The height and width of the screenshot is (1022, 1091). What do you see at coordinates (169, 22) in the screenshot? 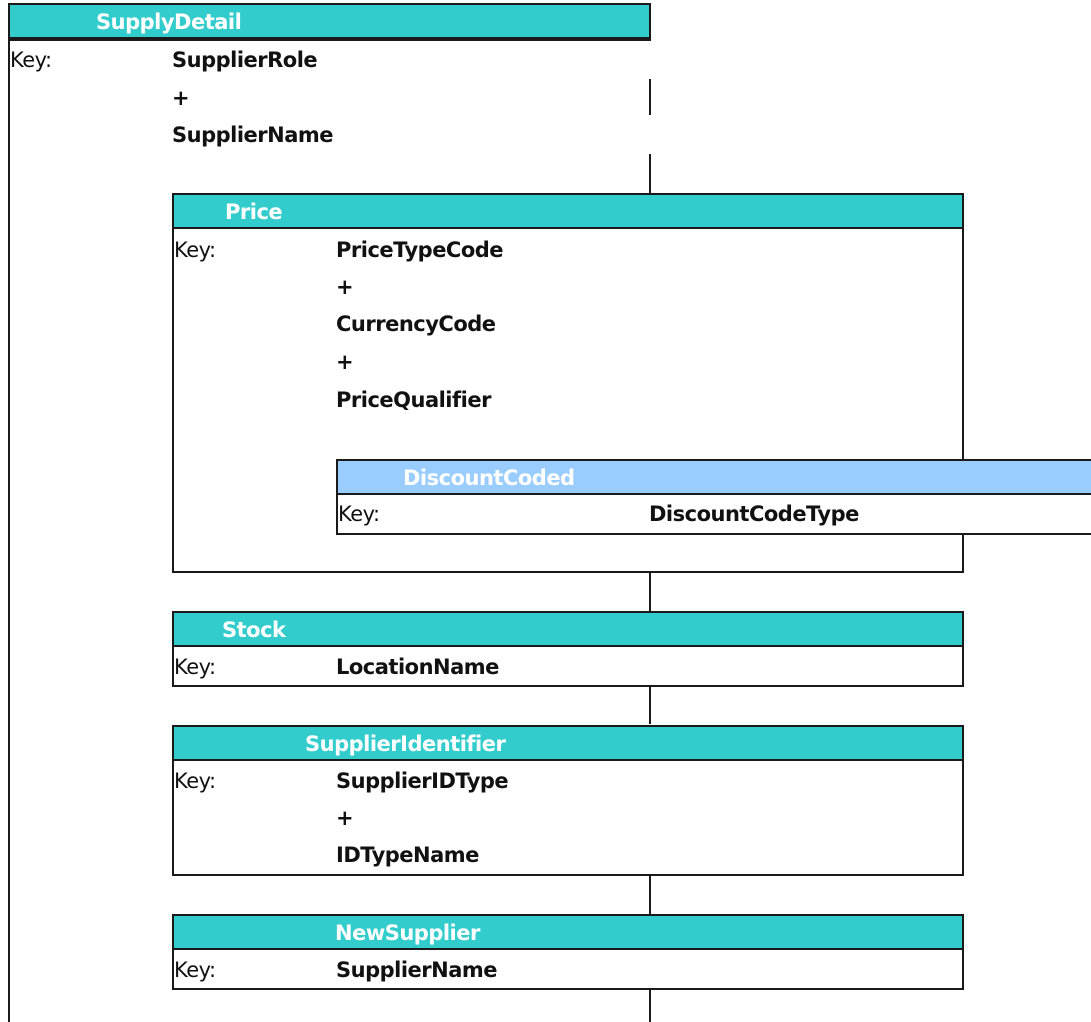
I see `supply-detail-title: SupplyDetail` at bounding box center [169, 22].